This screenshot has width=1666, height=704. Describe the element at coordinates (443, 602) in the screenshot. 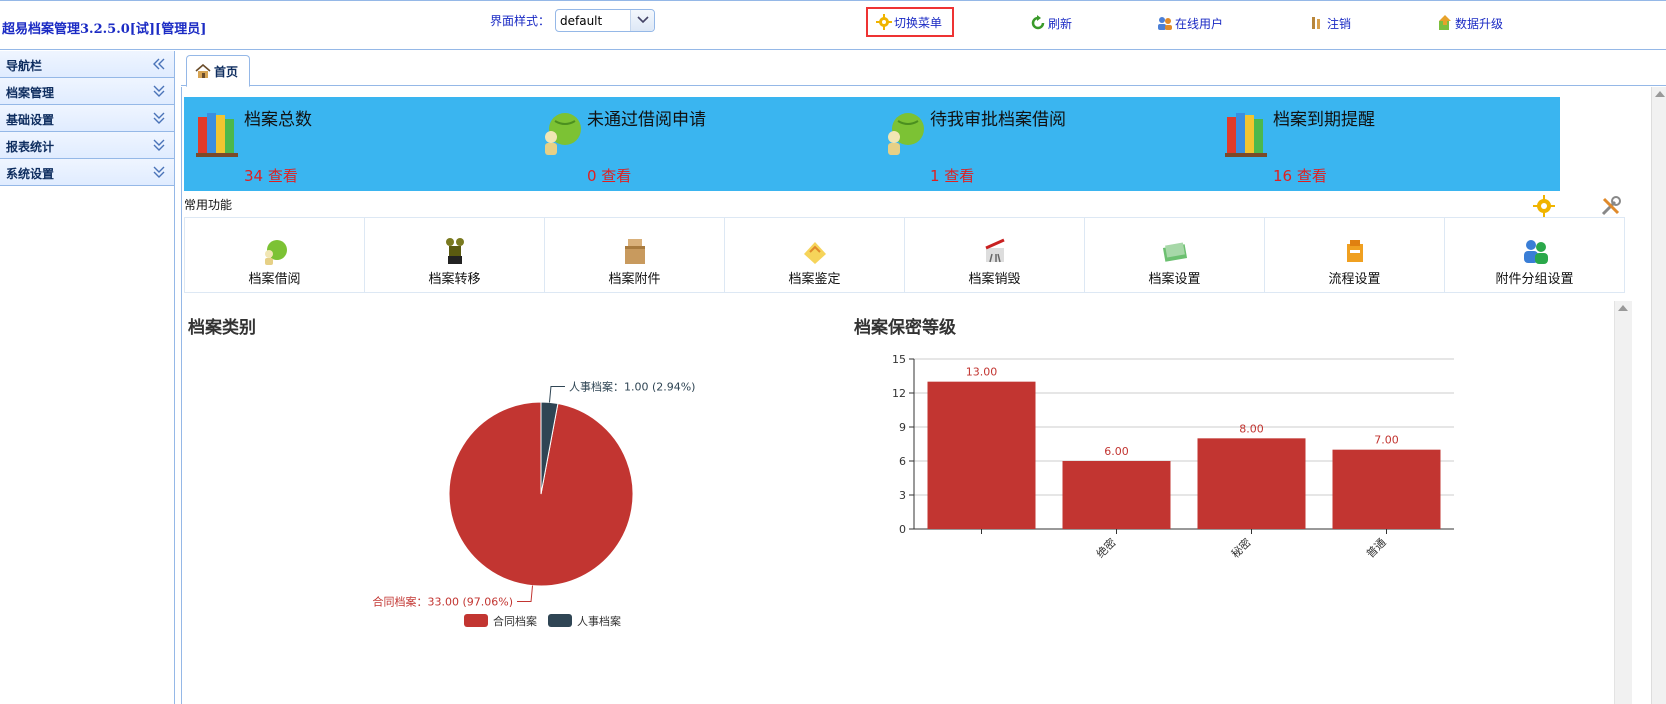

I see `pie-data-label: 合同档案：33.00 (97.06%)` at that location.